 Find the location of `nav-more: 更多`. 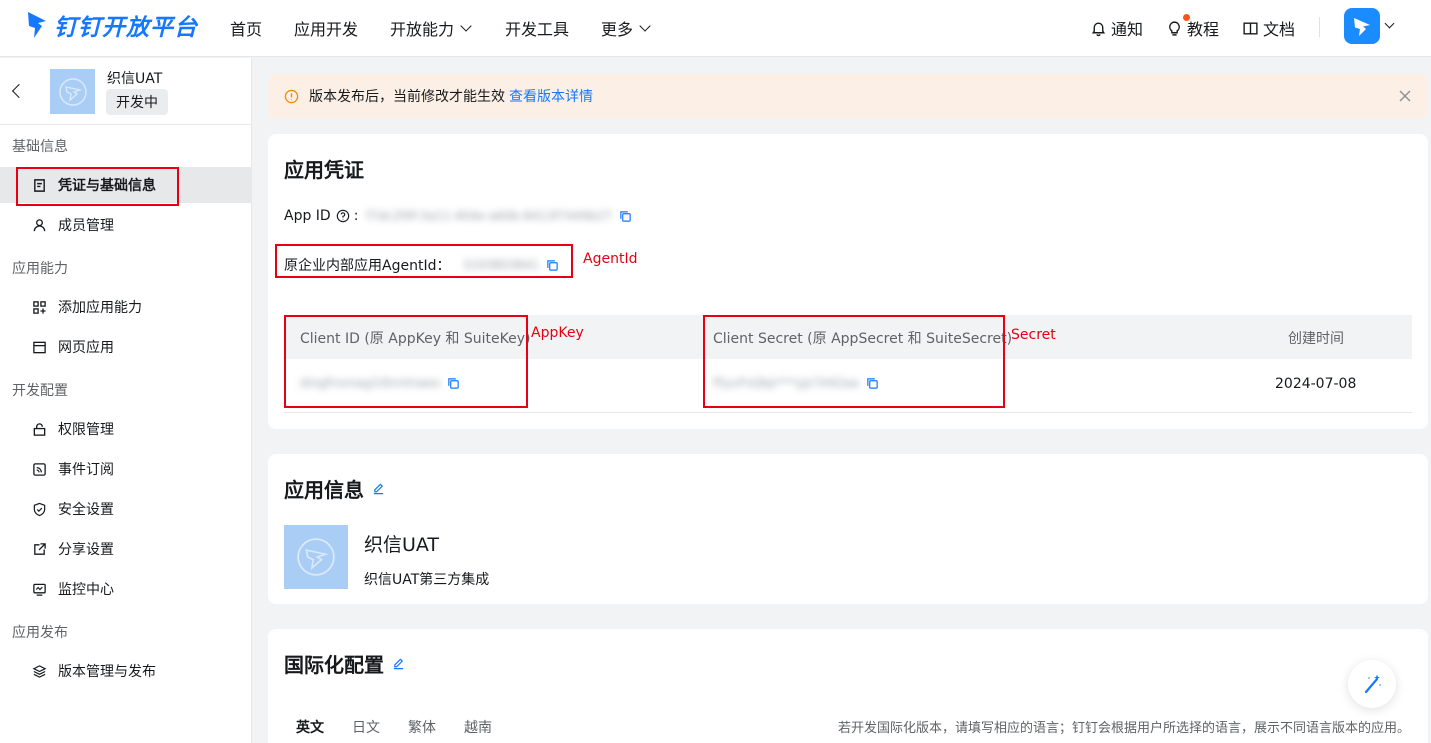

nav-more: 更多 is located at coordinates (626, 28).